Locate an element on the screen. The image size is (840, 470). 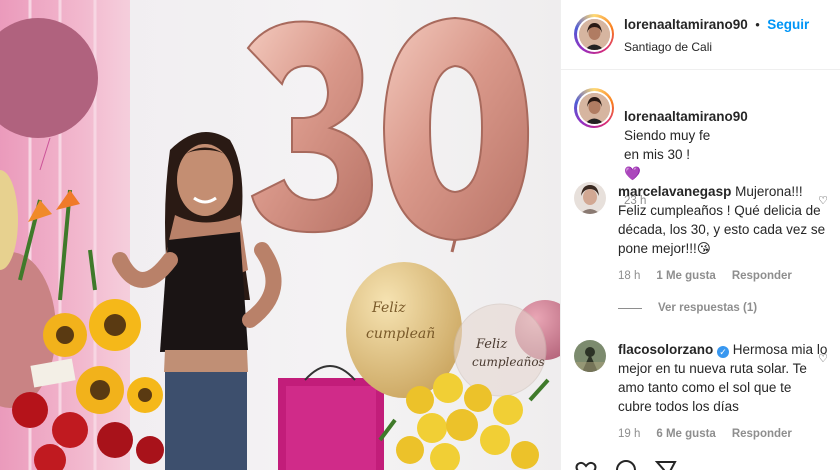
view-replies-row: Ver respuestas (1) is located at coordinates (729, 308).